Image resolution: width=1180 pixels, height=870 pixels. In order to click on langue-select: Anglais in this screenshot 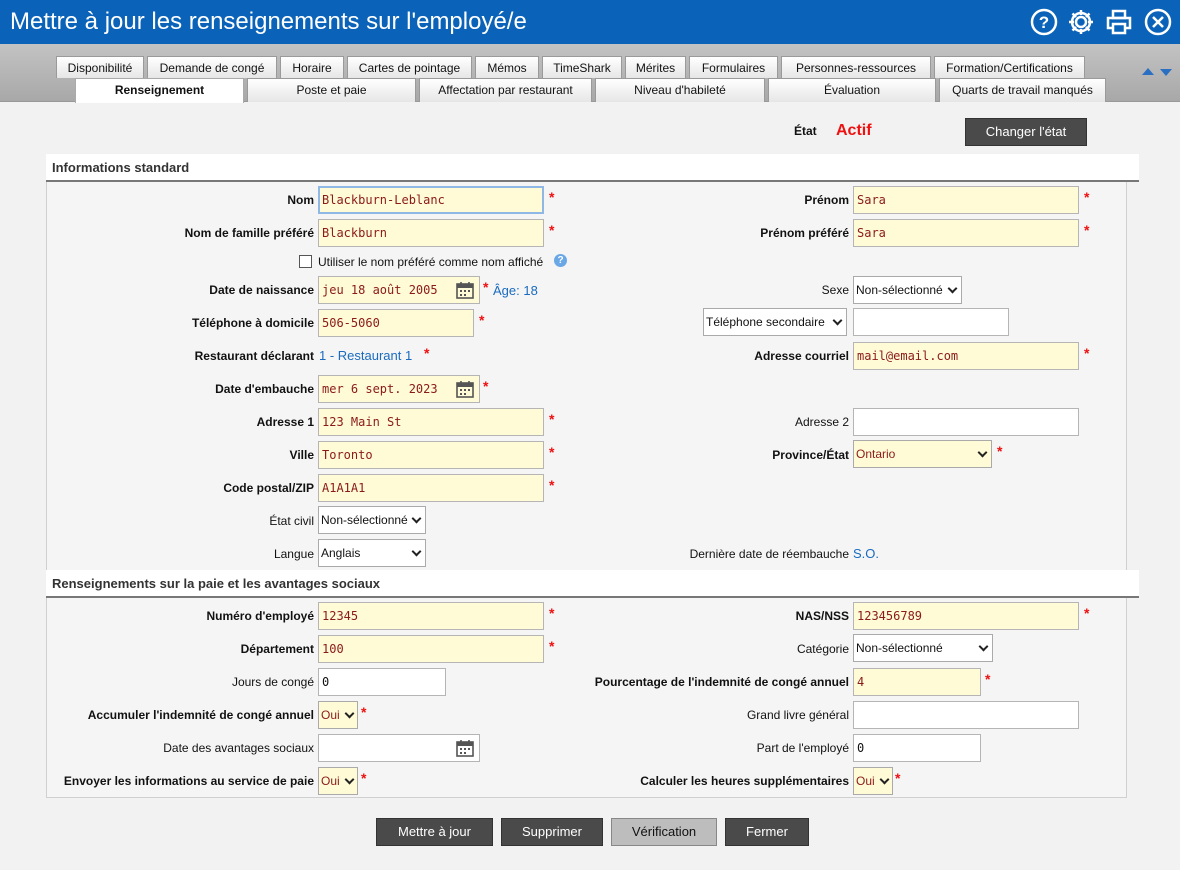, I will do `click(372, 553)`.